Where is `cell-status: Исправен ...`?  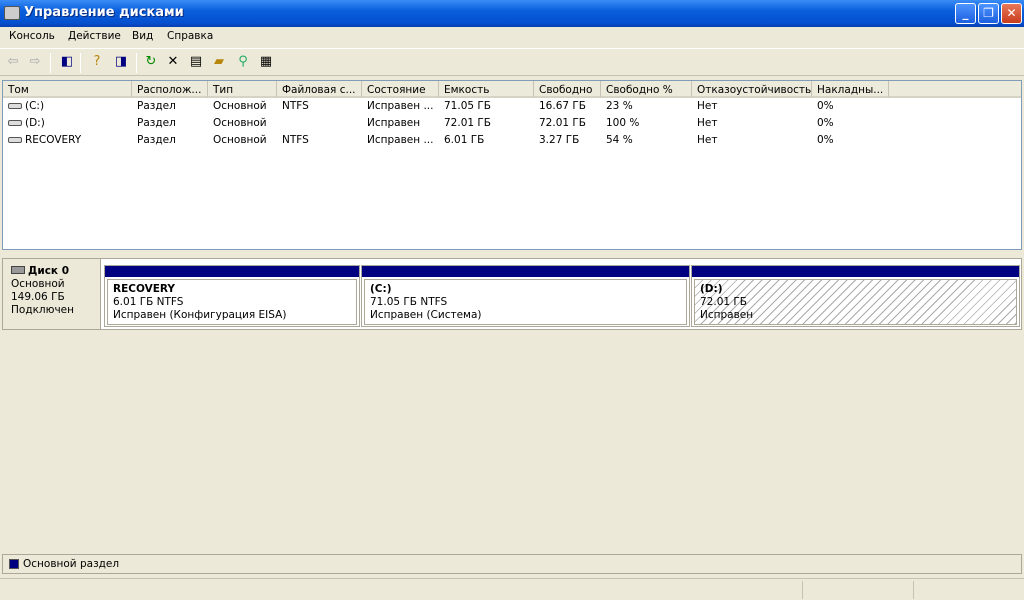 cell-status: Исправен ... is located at coordinates (400, 106).